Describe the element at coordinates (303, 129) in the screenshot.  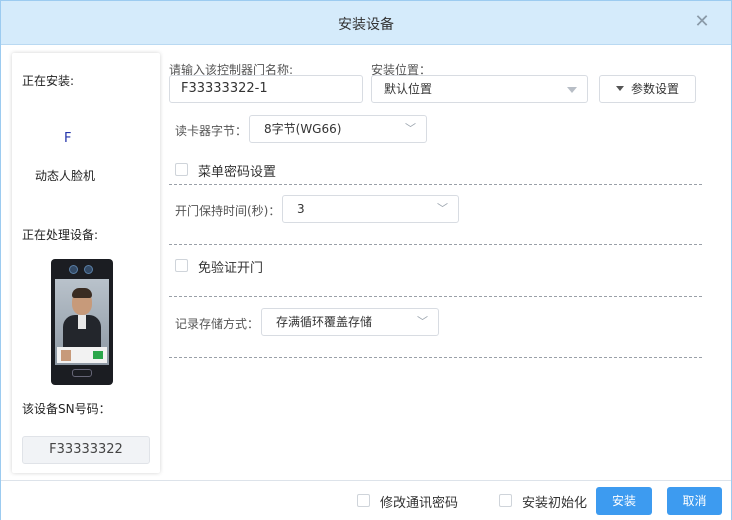
I see `card-bytes-value: 8字节(WG66)` at that location.